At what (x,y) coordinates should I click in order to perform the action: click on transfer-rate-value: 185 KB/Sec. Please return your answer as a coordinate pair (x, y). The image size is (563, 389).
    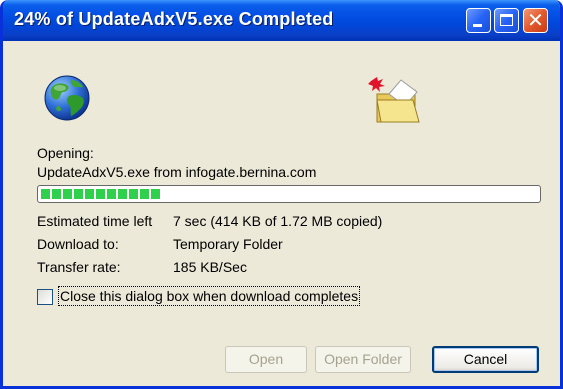
    Looking at the image, I should click on (210, 267).